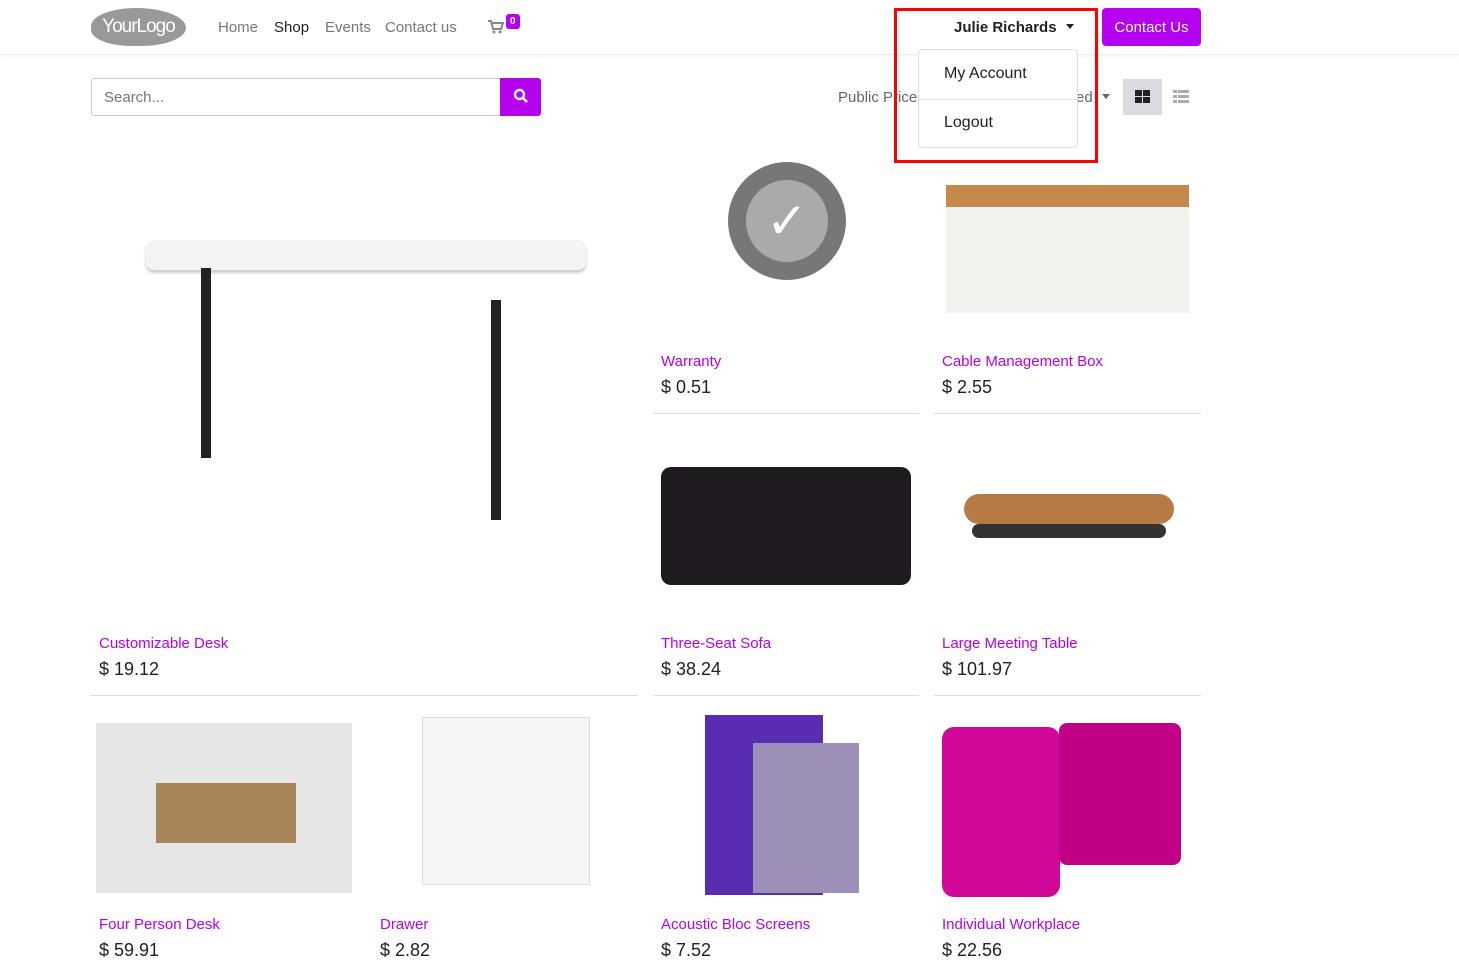 The height and width of the screenshot is (979, 1459). I want to click on product-card: Four Person Desk $ 59.91, so click(224, 842).